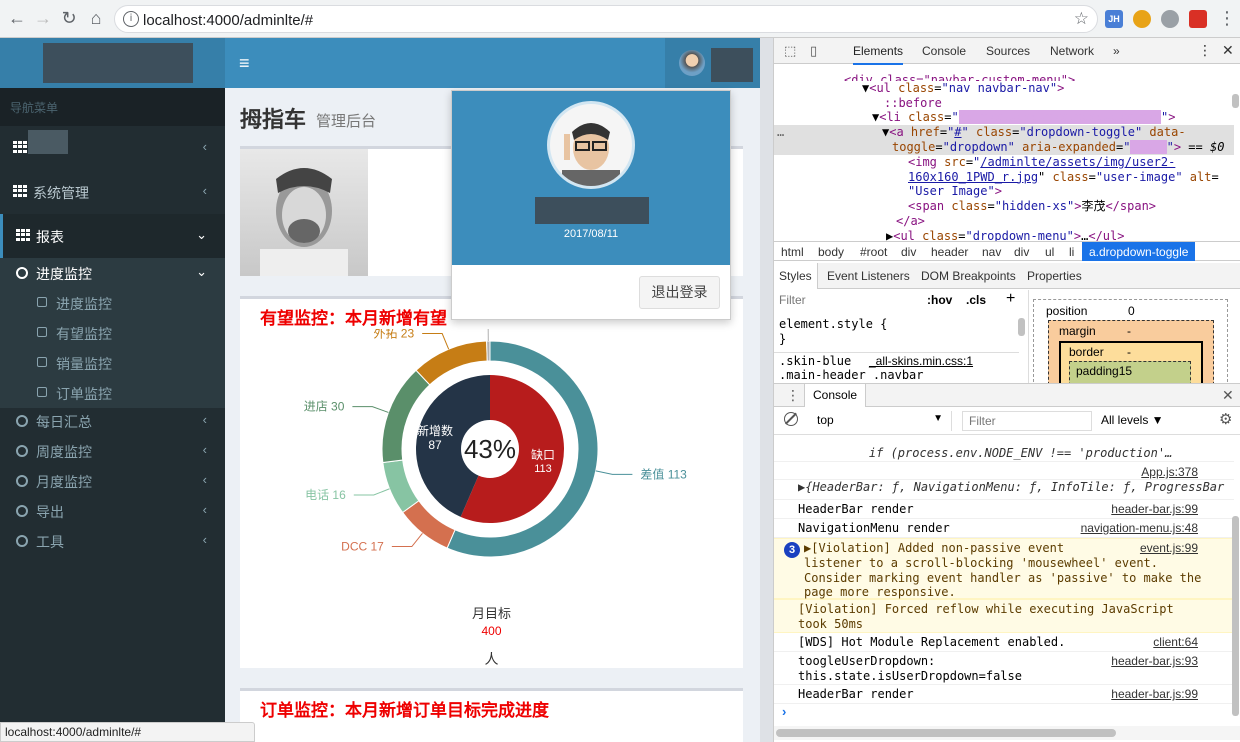 The image size is (1240, 742). I want to click on hamburger-icon: ≡, so click(244, 63).